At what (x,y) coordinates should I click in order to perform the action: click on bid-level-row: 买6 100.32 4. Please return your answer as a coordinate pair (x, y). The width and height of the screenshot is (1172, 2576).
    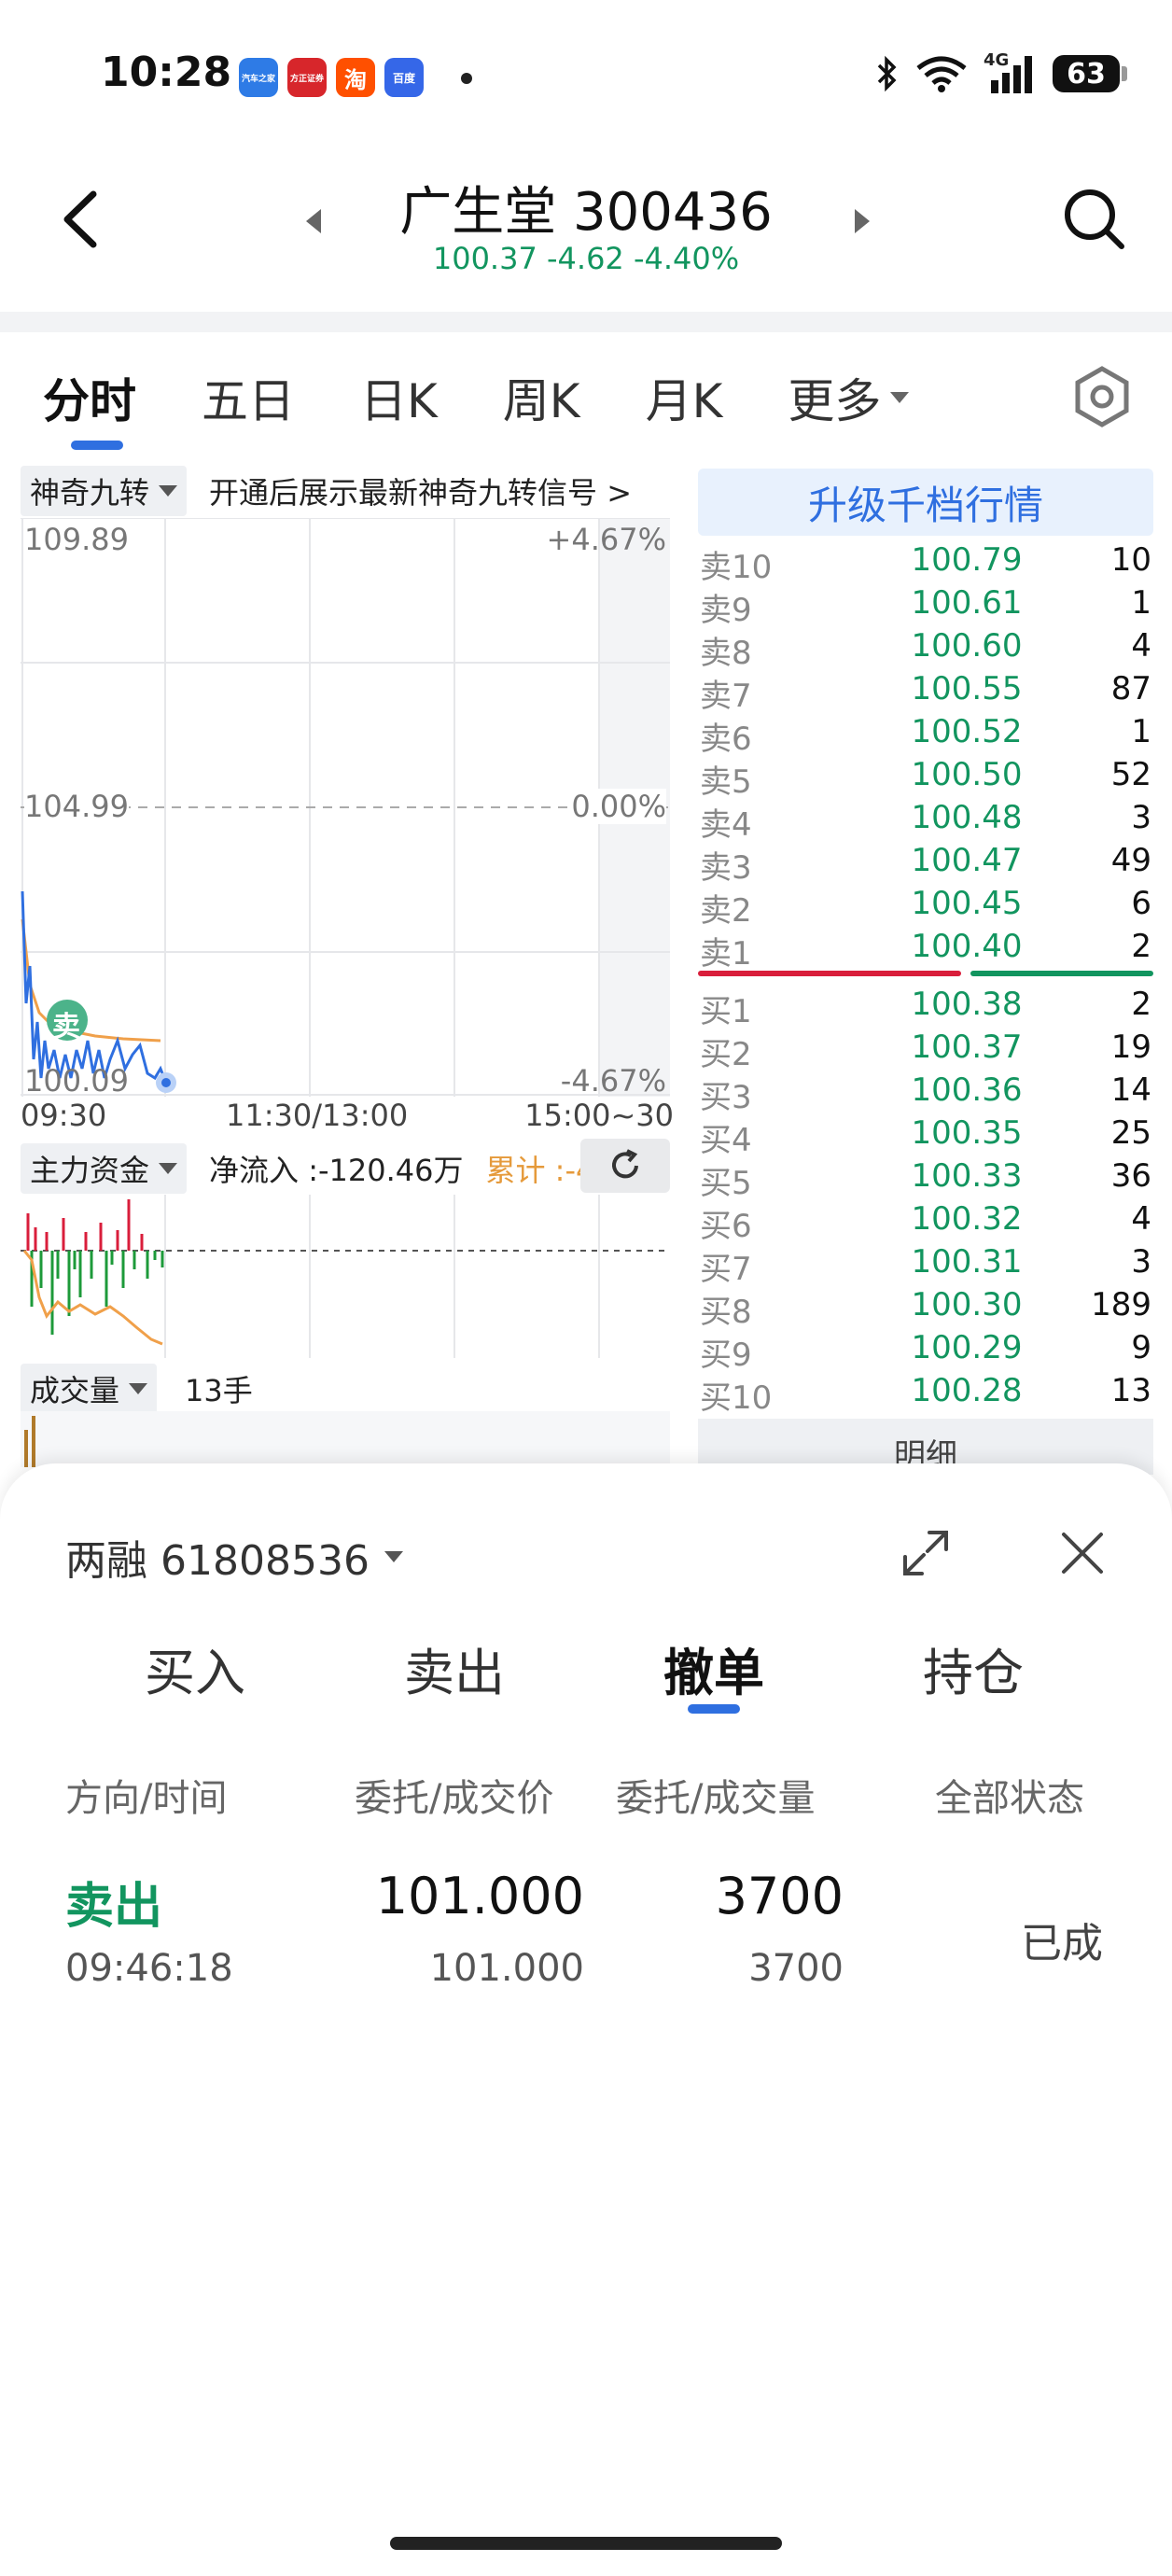
    Looking at the image, I should click on (925, 1222).